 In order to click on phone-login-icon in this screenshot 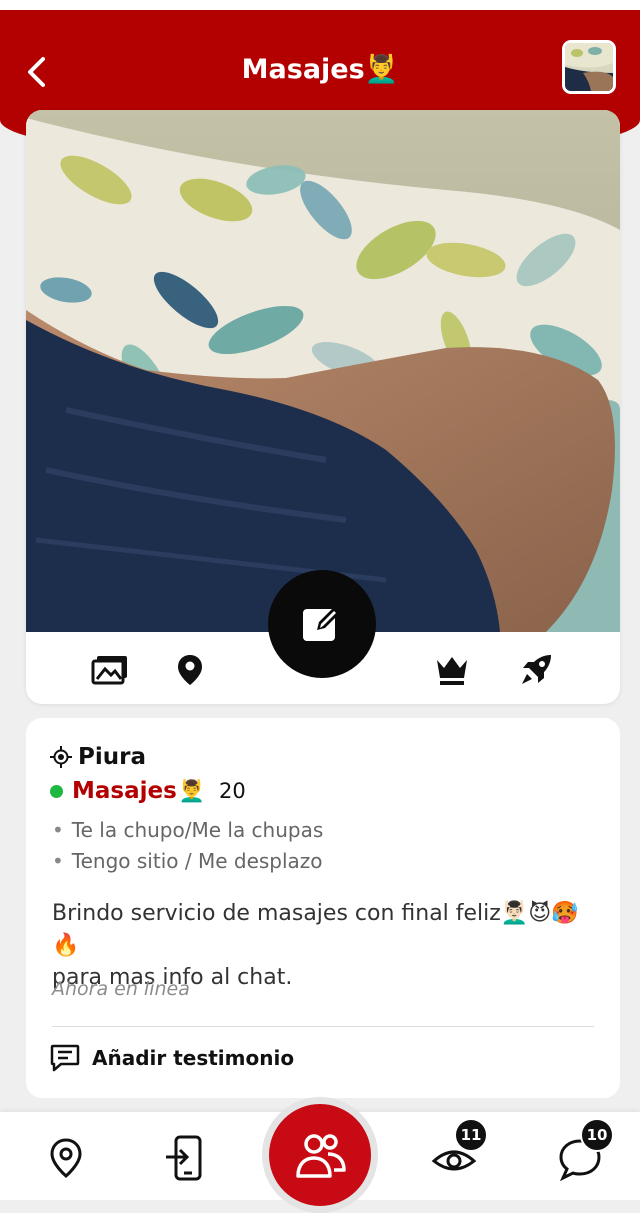, I will do `click(184, 1158)`.